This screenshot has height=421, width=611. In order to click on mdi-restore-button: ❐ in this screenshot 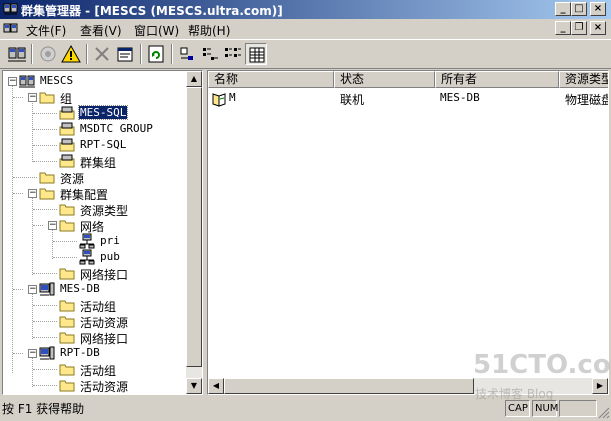, I will do `click(579, 28)`.